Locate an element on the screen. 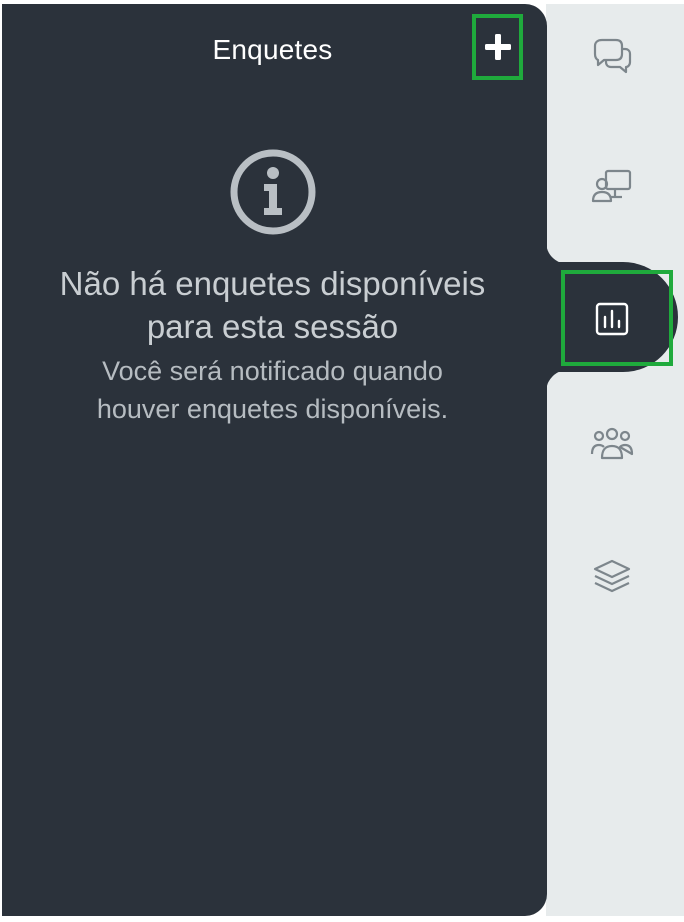 The image size is (684, 922). rail-item-participants is located at coordinates (612, 445).